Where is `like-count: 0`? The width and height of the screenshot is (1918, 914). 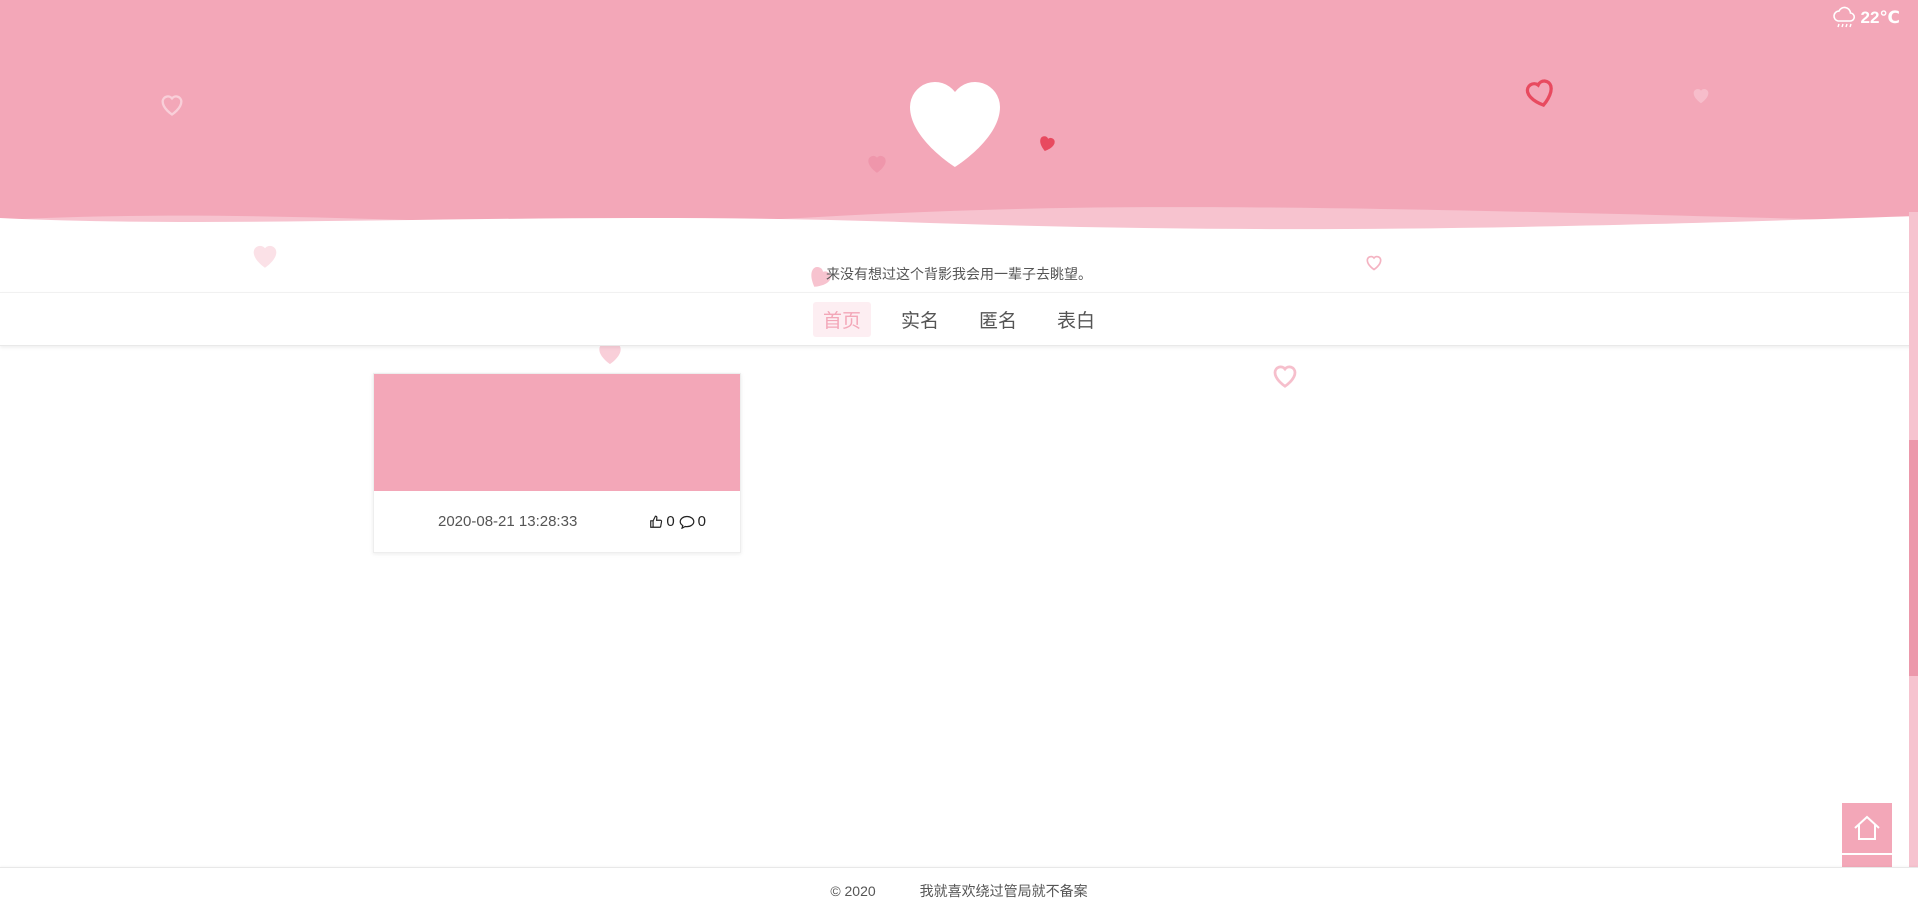 like-count: 0 is located at coordinates (662, 521).